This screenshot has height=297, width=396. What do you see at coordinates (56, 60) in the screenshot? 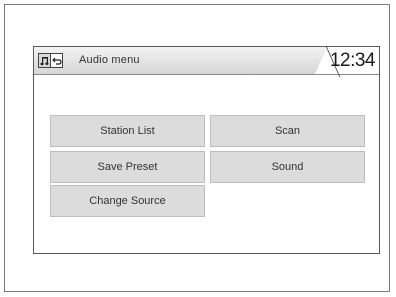
I see `back-arrow-icon` at bounding box center [56, 60].